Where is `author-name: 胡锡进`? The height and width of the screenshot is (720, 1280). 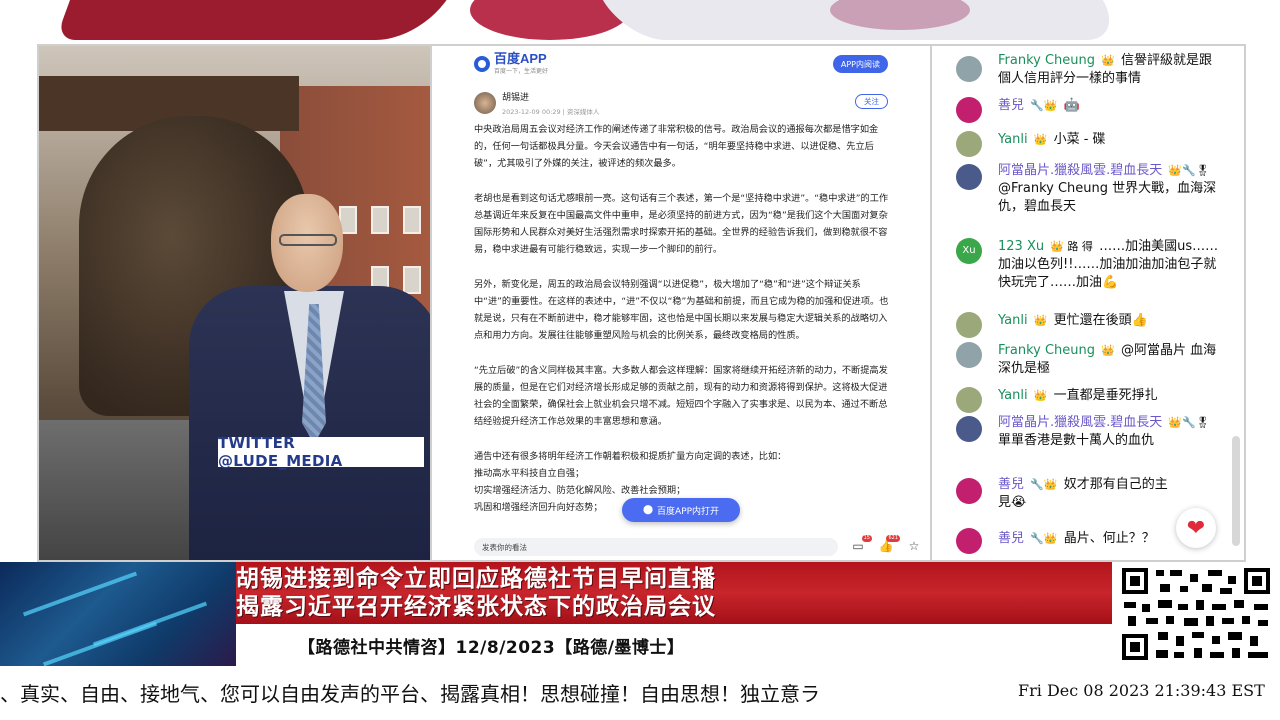
author-name: 胡锡进 is located at coordinates (550, 96).